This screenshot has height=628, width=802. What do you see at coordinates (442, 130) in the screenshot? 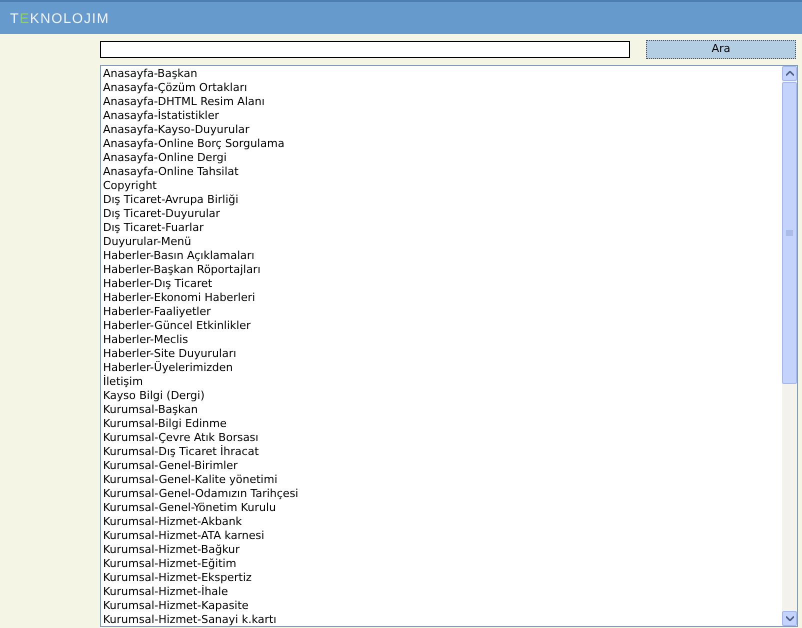
I see `list-item: Anasayfa-Kayso-Duyurular` at bounding box center [442, 130].